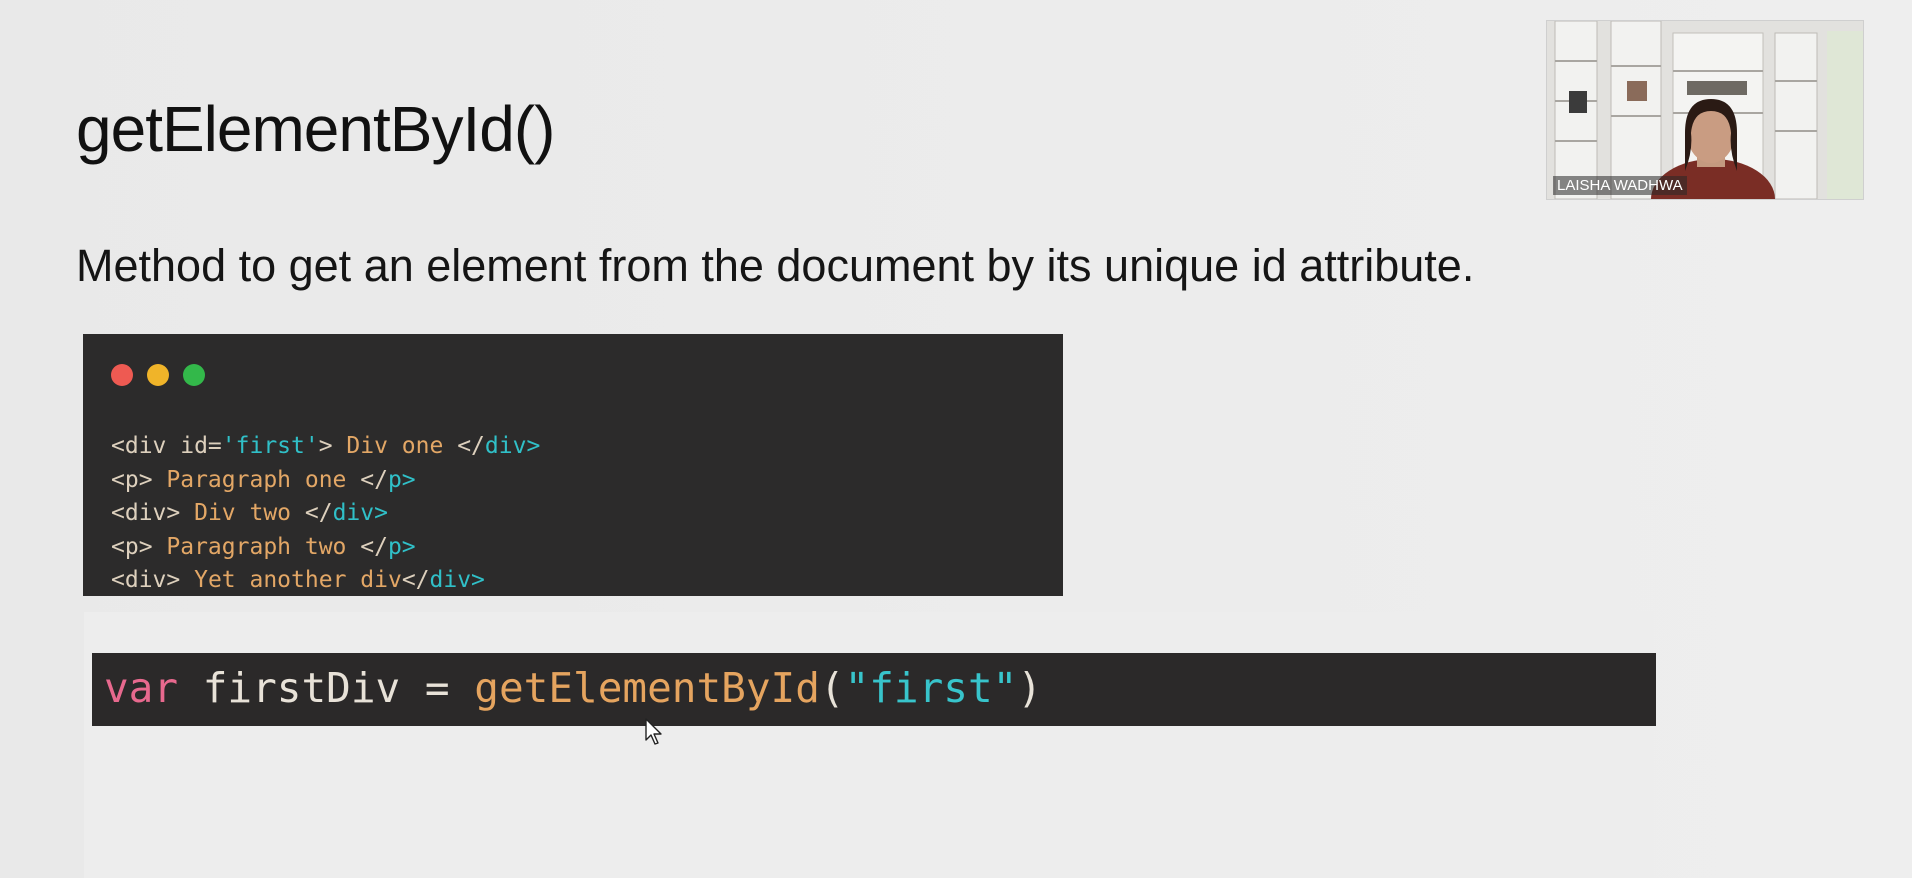 The height and width of the screenshot is (878, 1912). What do you see at coordinates (122, 375) in the screenshot?
I see `close-dot-icon` at bounding box center [122, 375].